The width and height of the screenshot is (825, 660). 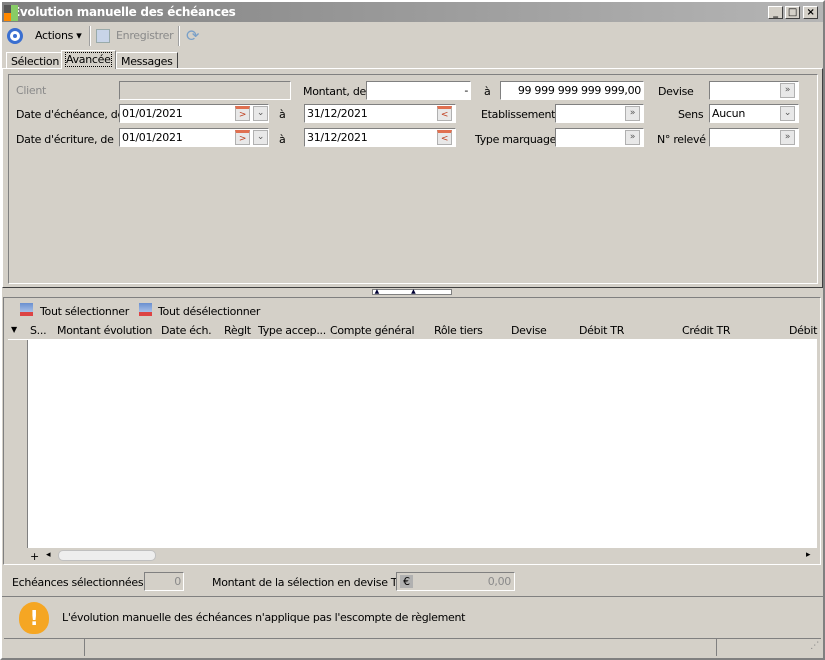 I want to click on etablissement-label: Etablissement, so click(x=518, y=114).